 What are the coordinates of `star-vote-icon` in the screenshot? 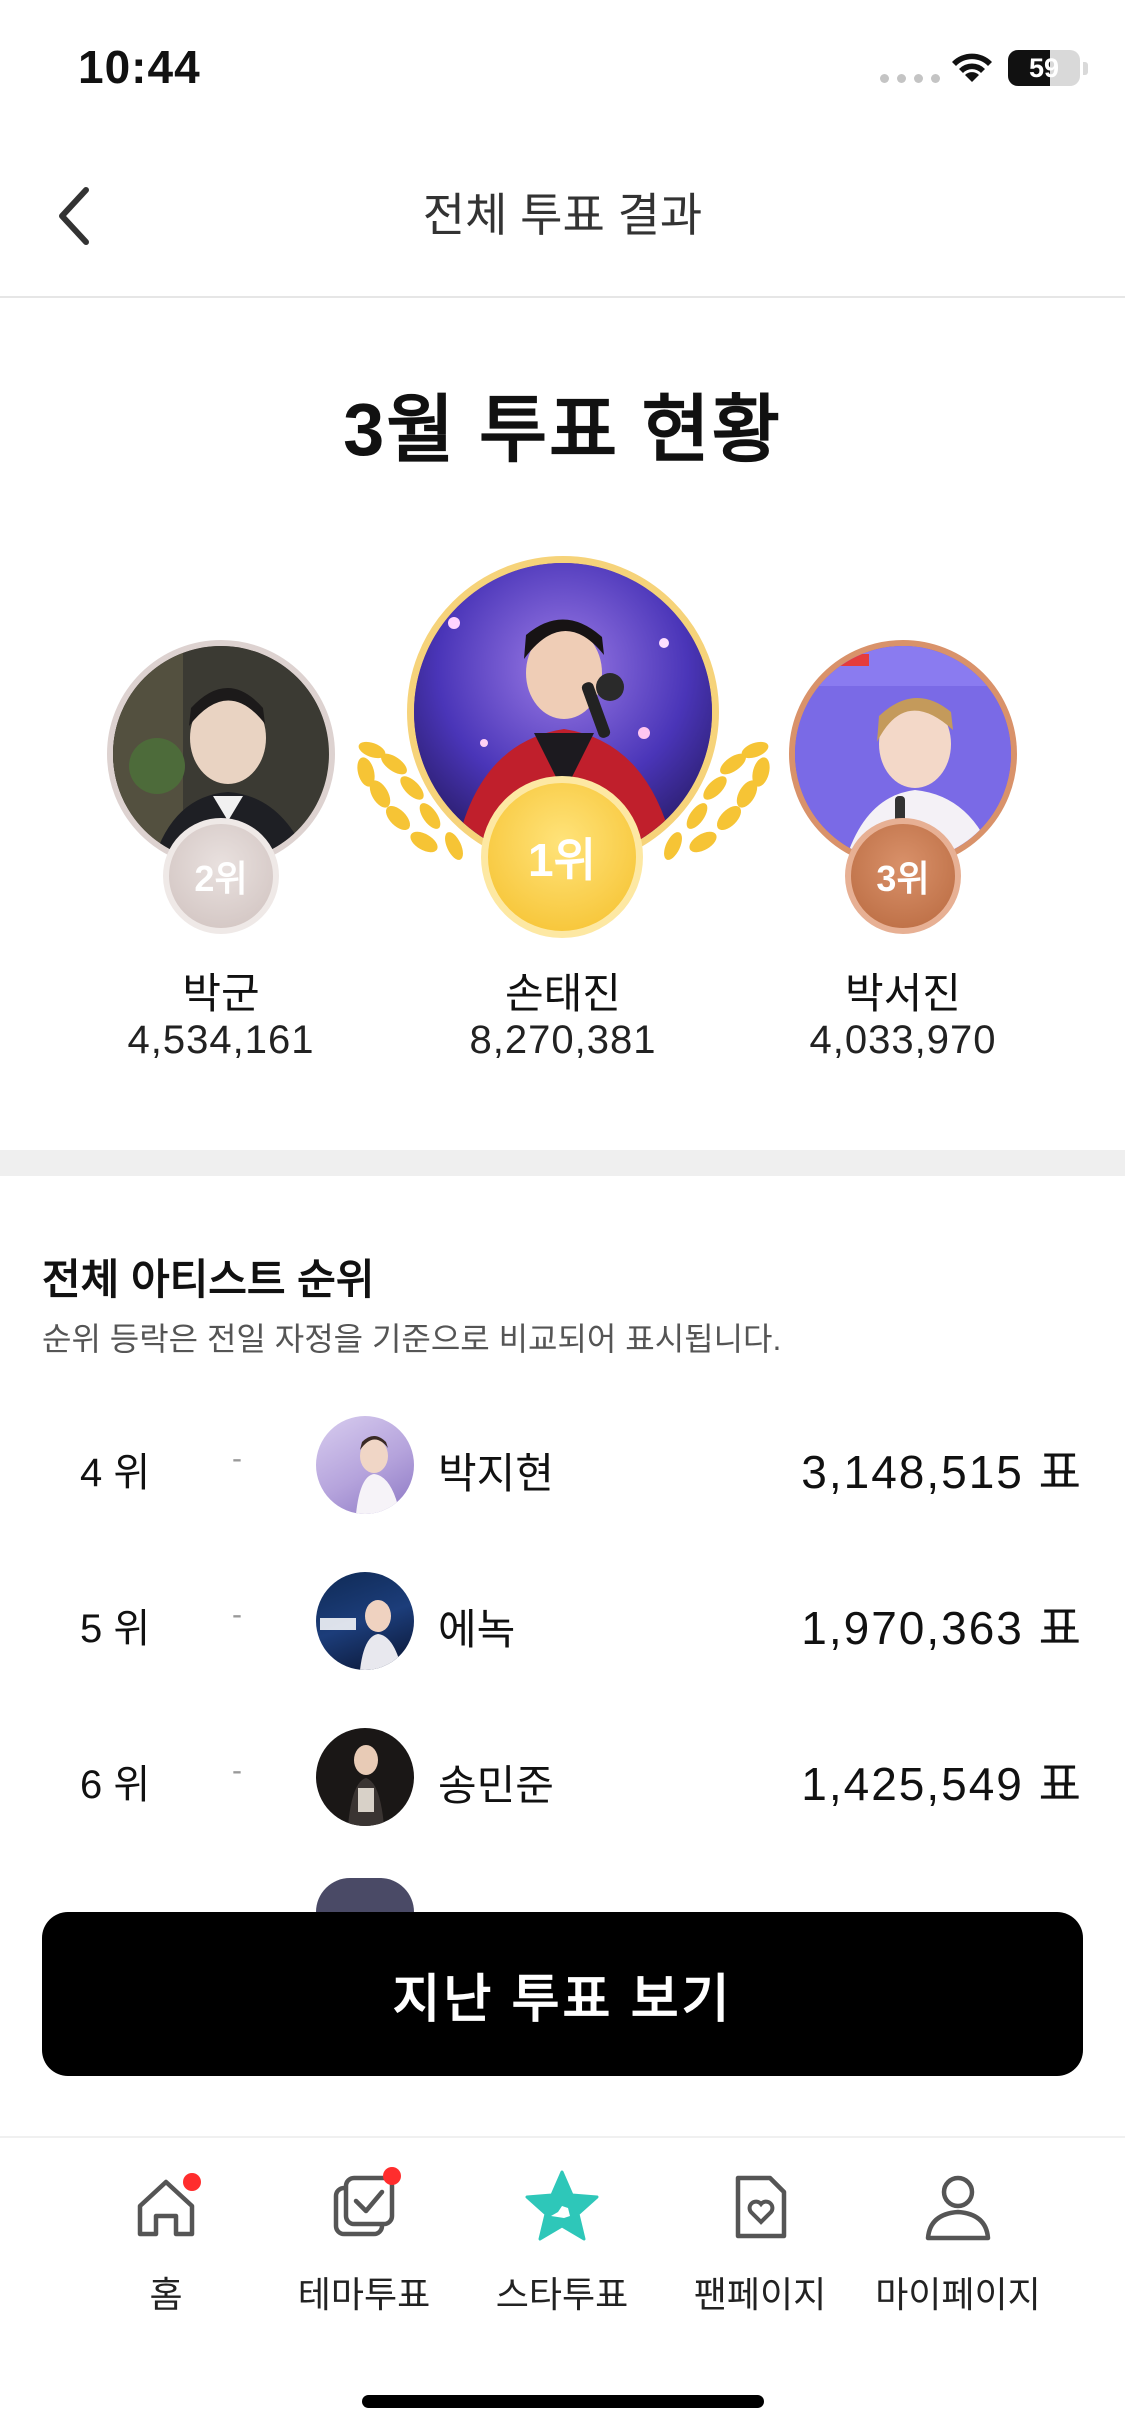 It's located at (562, 2205).